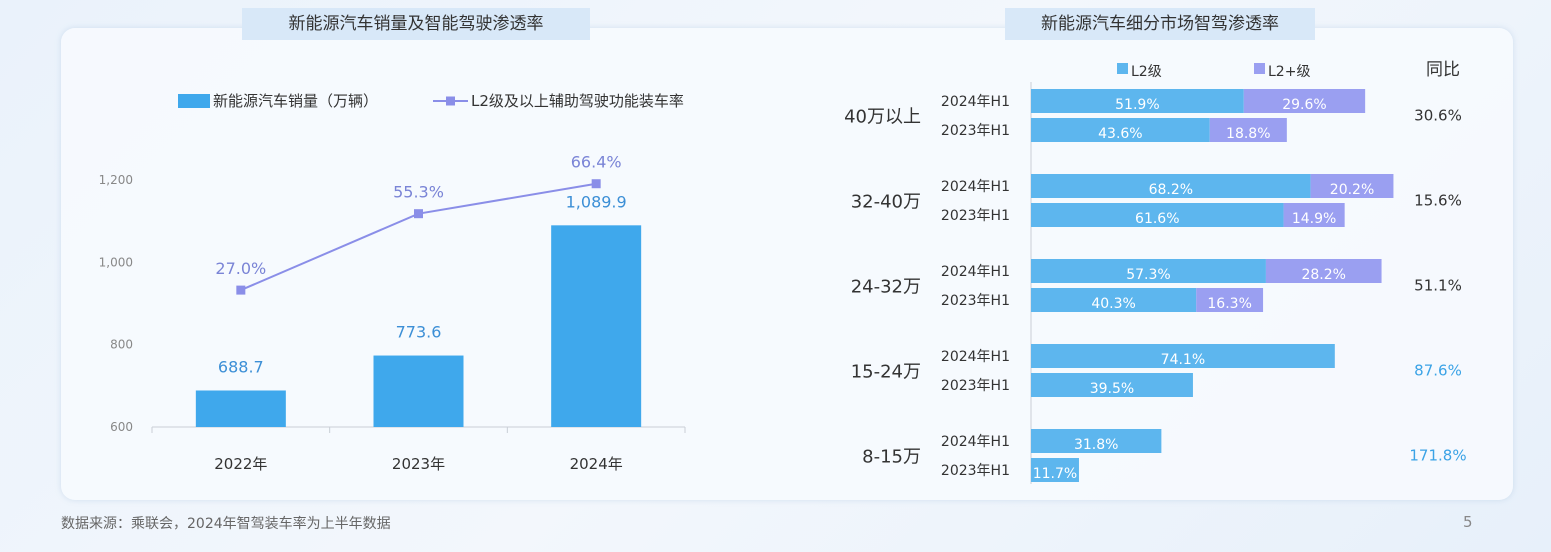 Image resolution: width=1551 pixels, height=552 pixels. What do you see at coordinates (240, 464) in the screenshot?
I see `x-tick-label: 2022年` at bounding box center [240, 464].